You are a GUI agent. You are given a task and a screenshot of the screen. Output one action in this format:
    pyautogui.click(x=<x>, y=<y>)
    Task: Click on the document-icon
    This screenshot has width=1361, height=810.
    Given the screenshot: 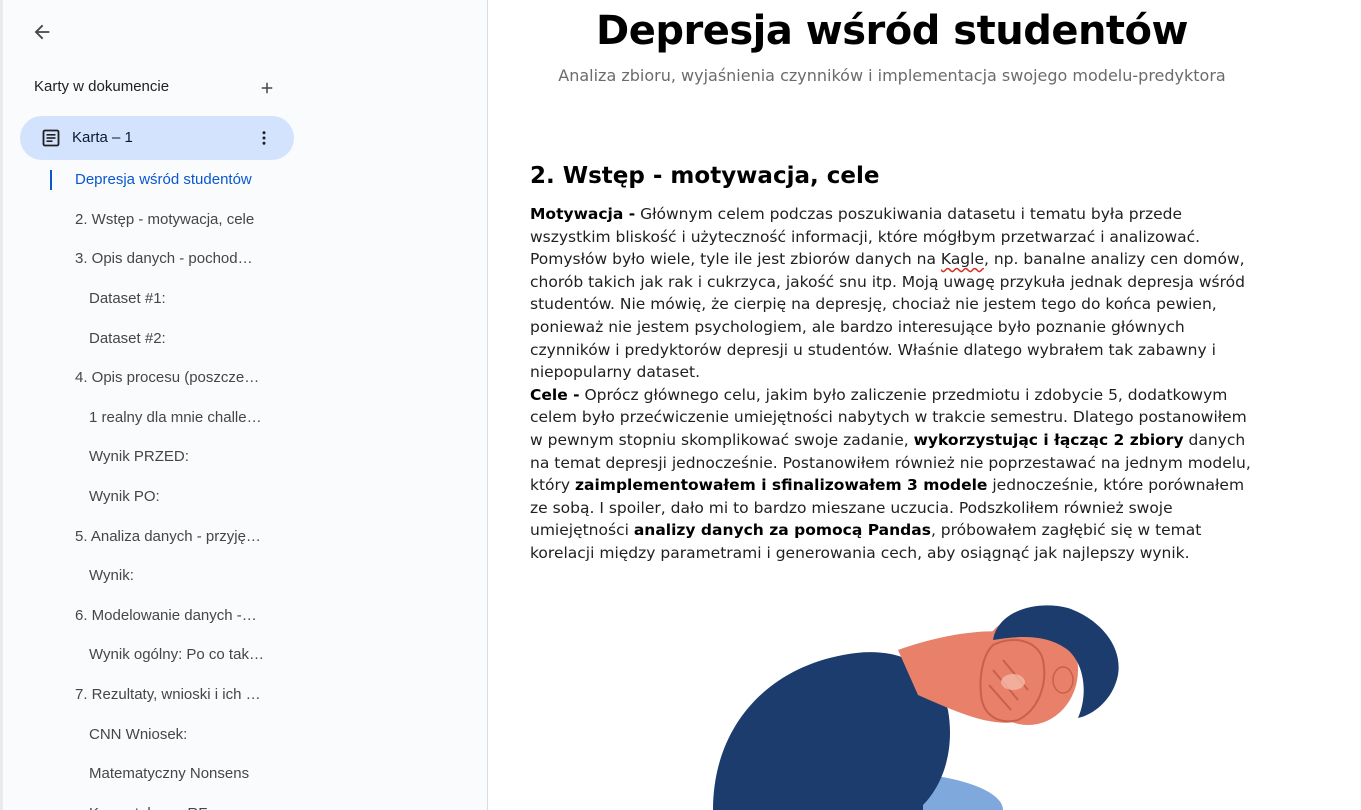 What is the action you would take?
    pyautogui.click(x=51, y=138)
    